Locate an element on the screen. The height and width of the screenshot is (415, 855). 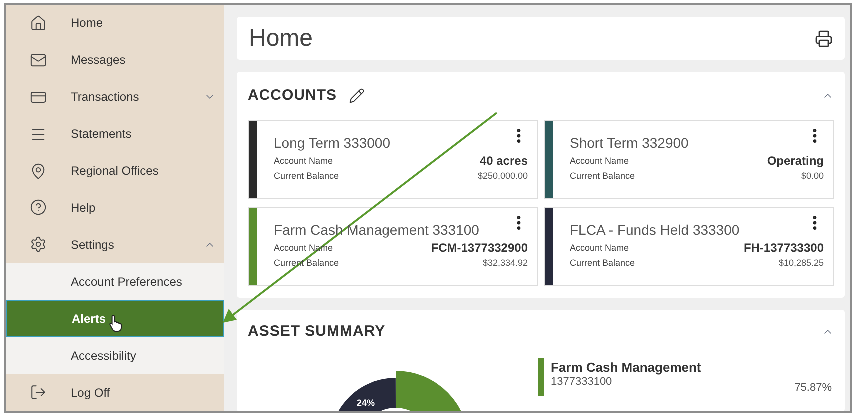
sidebar-item: Help is located at coordinates (115, 208).